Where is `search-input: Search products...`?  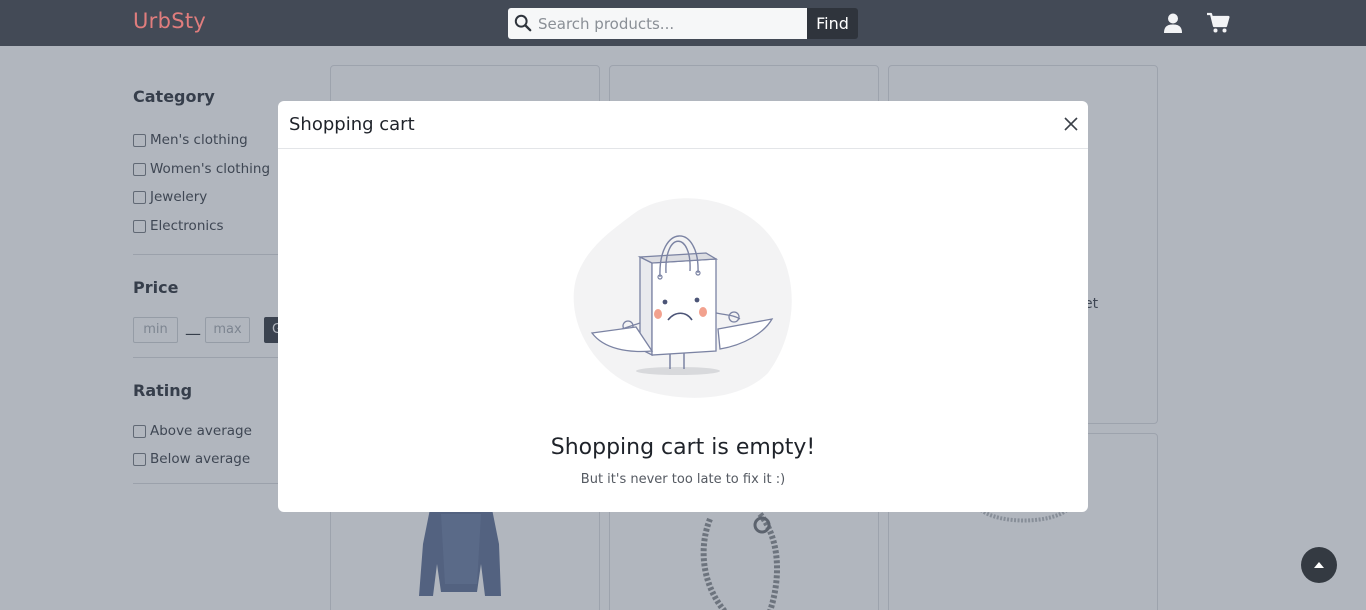 search-input: Search products... is located at coordinates (657, 23).